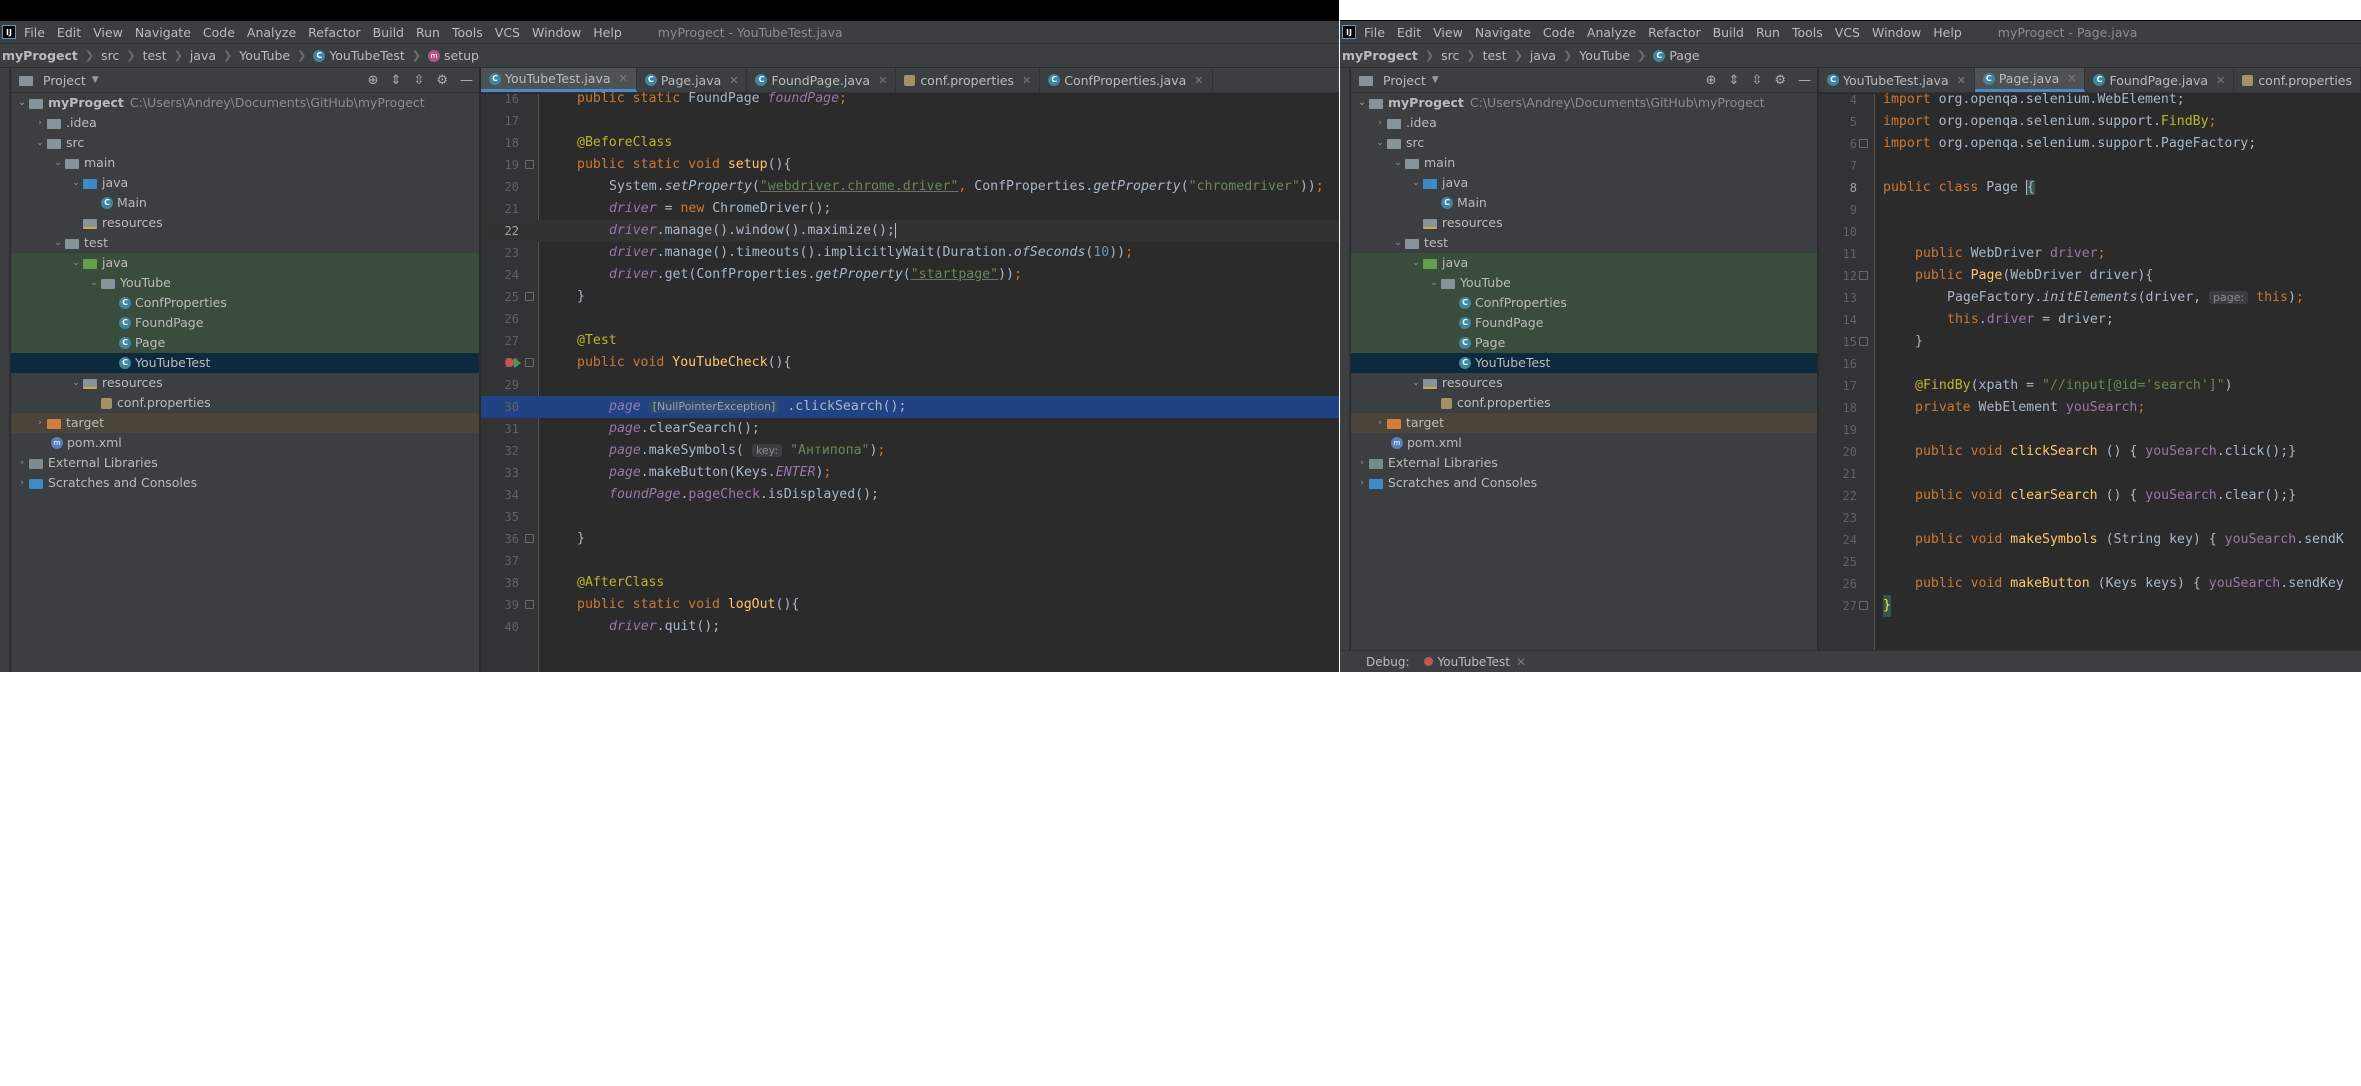  Describe the element at coordinates (264, 55) in the screenshot. I see `crumb-youtube: YouTube` at that location.